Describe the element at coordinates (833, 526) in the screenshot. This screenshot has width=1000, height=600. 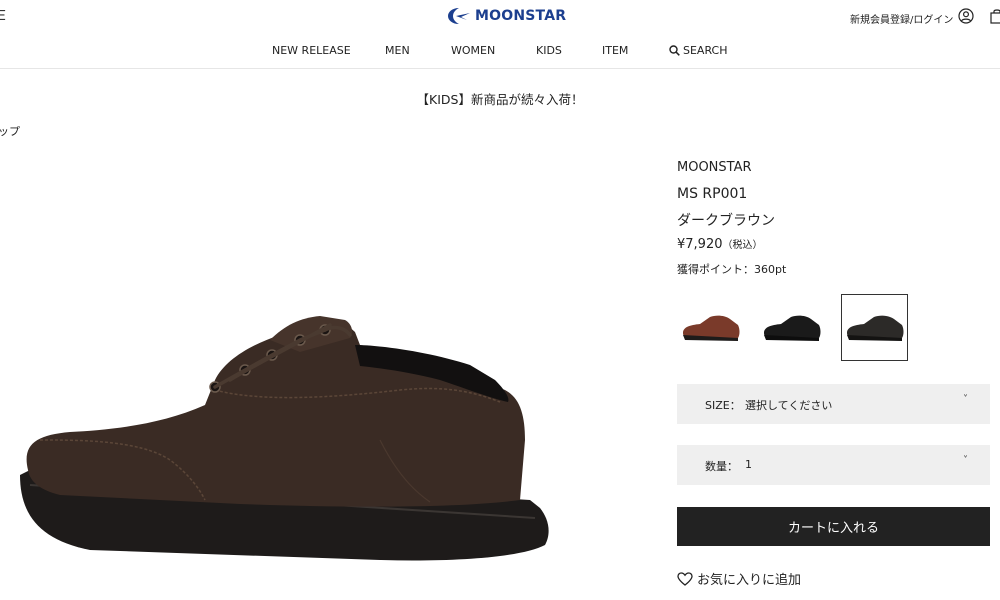
I see `add-to-cart-button: カートに入れる` at that location.